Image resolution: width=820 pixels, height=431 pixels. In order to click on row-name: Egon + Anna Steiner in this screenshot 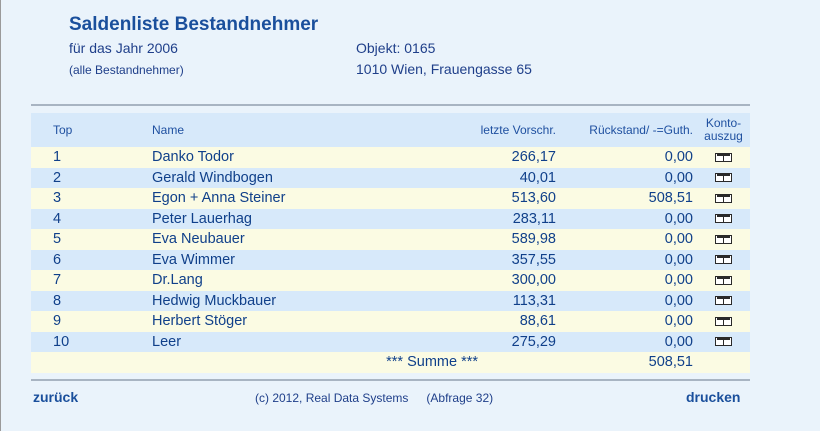, I will do `click(295, 198)`.